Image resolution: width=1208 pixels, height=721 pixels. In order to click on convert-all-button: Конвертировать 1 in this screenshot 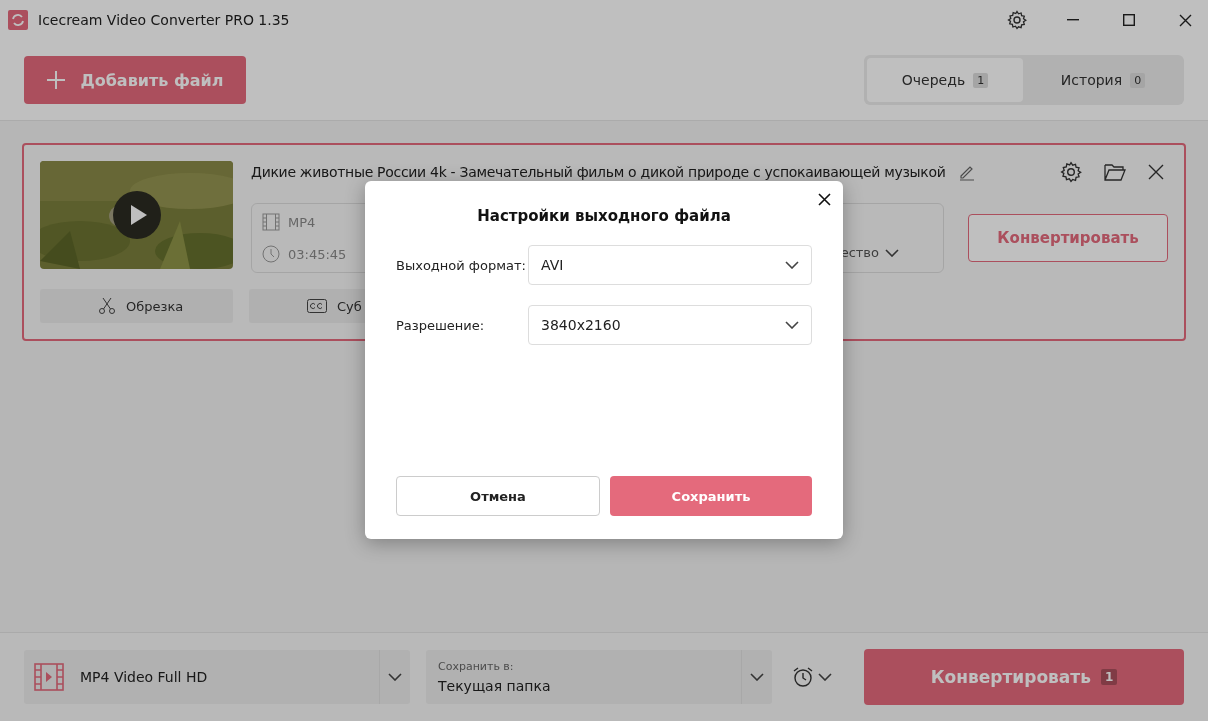, I will do `click(1024, 677)`.